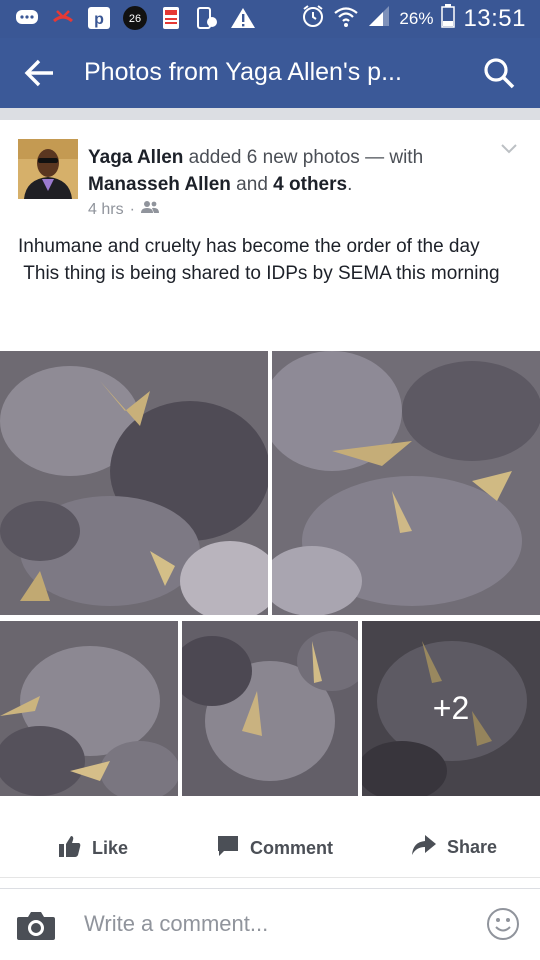  Describe the element at coordinates (48, 169) in the screenshot. I see `avatar` at that location.